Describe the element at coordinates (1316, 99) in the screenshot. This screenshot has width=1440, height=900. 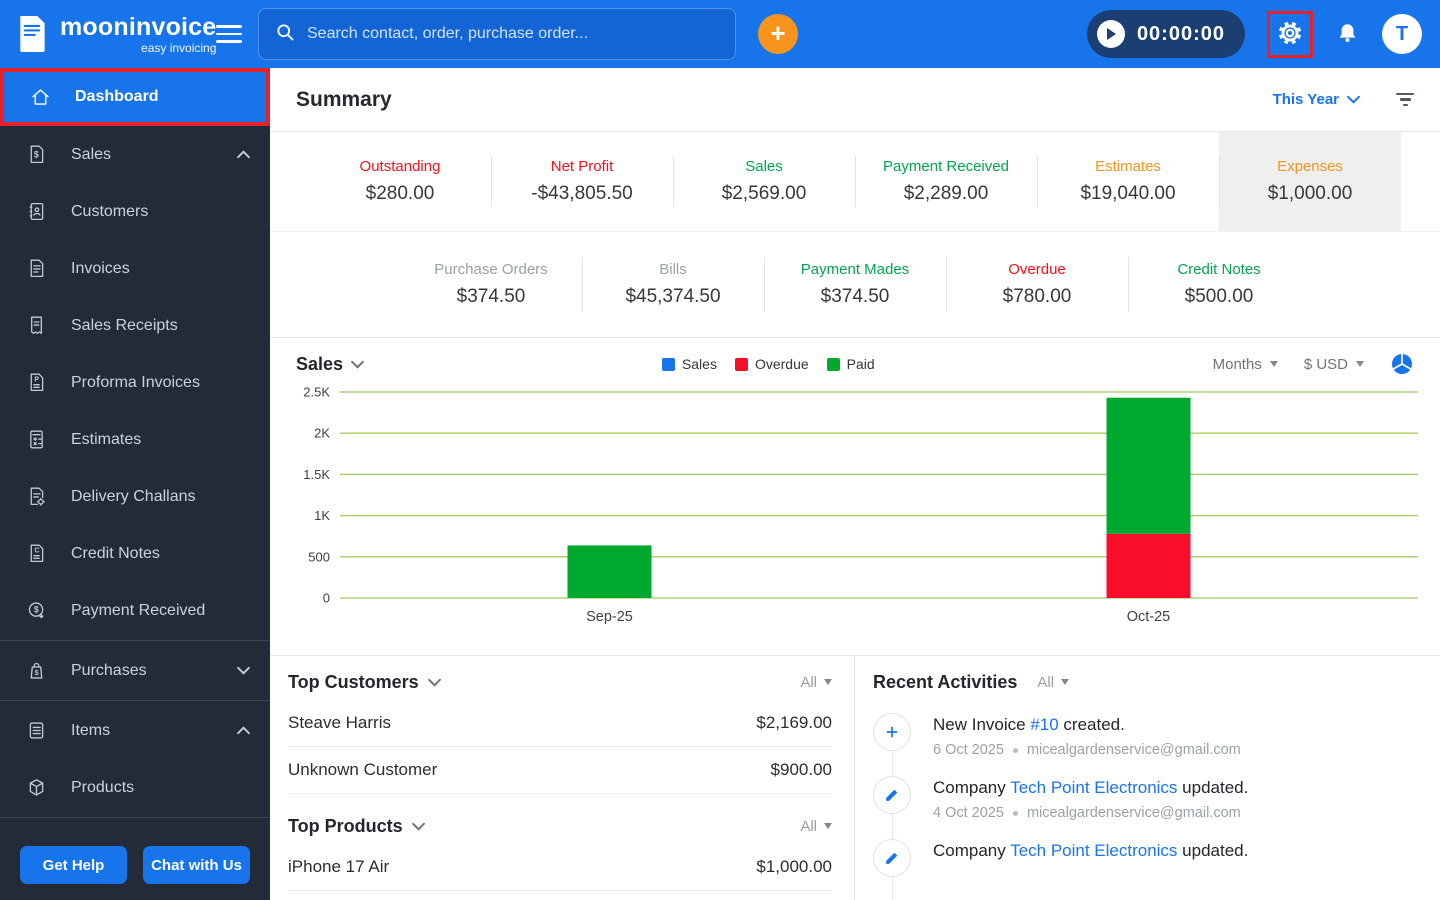
I see `period-dropdown: This Year` at that location.